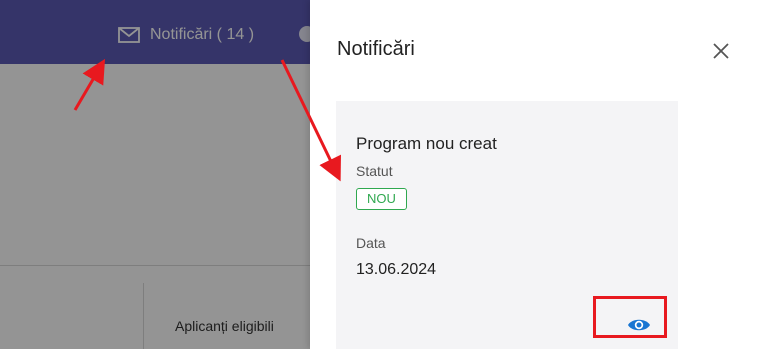  What do you see at coordinates (630, 317) in the screenshot?
I see `annotation-highlight-box` at bounding box center [630, 317].